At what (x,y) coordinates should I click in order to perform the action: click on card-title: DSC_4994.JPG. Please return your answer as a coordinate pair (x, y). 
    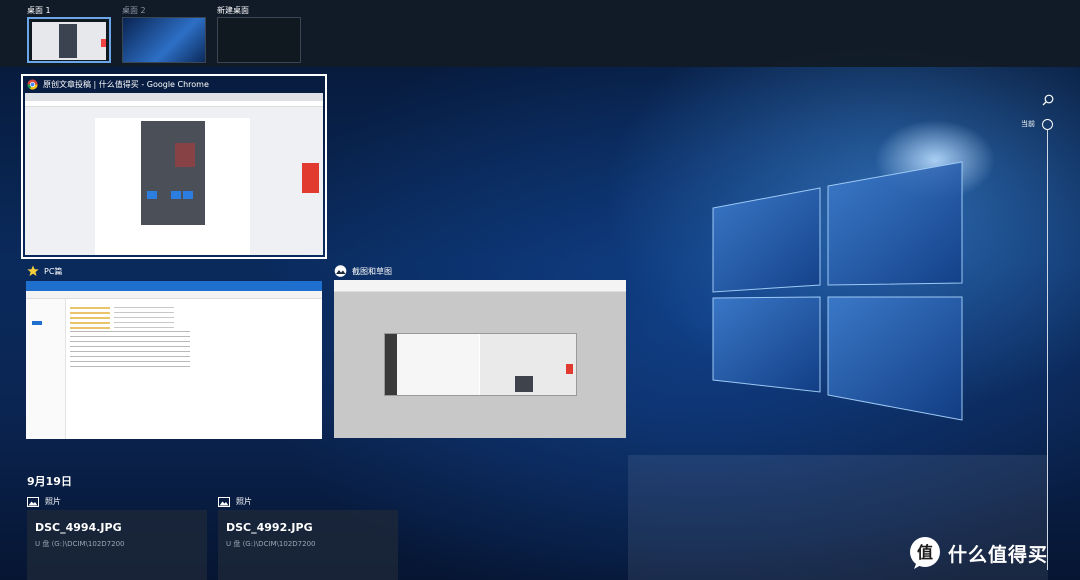
    Looking at the image, I should click on (78, 527).